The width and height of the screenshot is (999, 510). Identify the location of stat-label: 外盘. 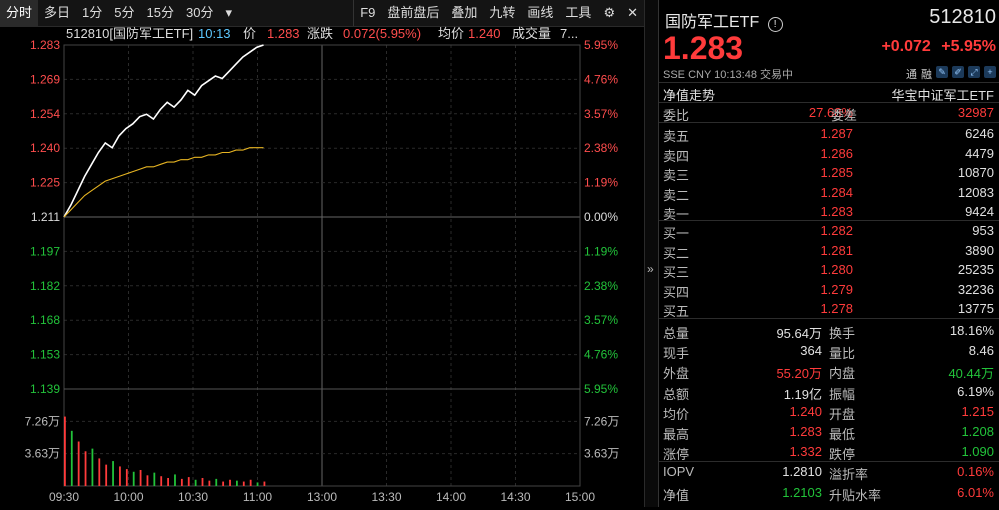
(676, 374).